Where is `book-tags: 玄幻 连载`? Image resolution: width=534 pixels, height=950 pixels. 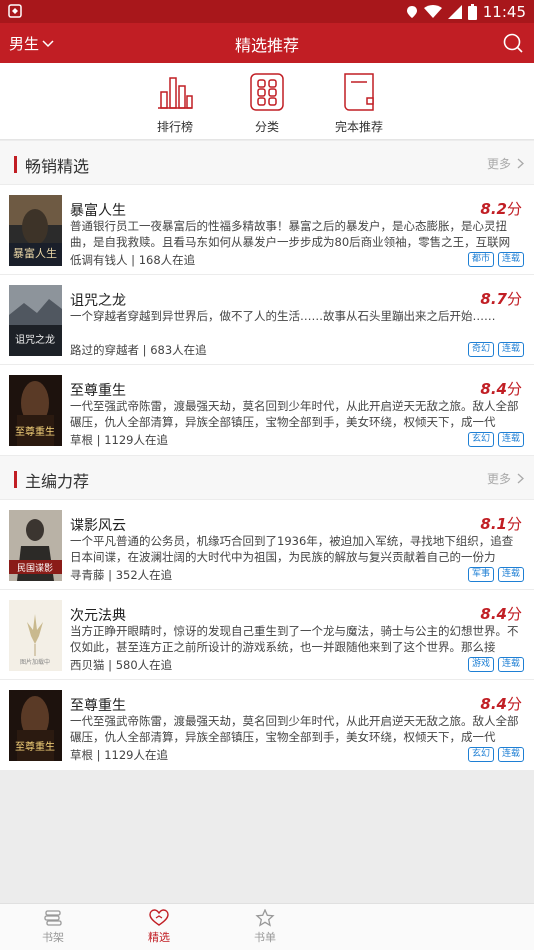 book-tags: 玄幻 连载 is located at coordinates (495, 754).